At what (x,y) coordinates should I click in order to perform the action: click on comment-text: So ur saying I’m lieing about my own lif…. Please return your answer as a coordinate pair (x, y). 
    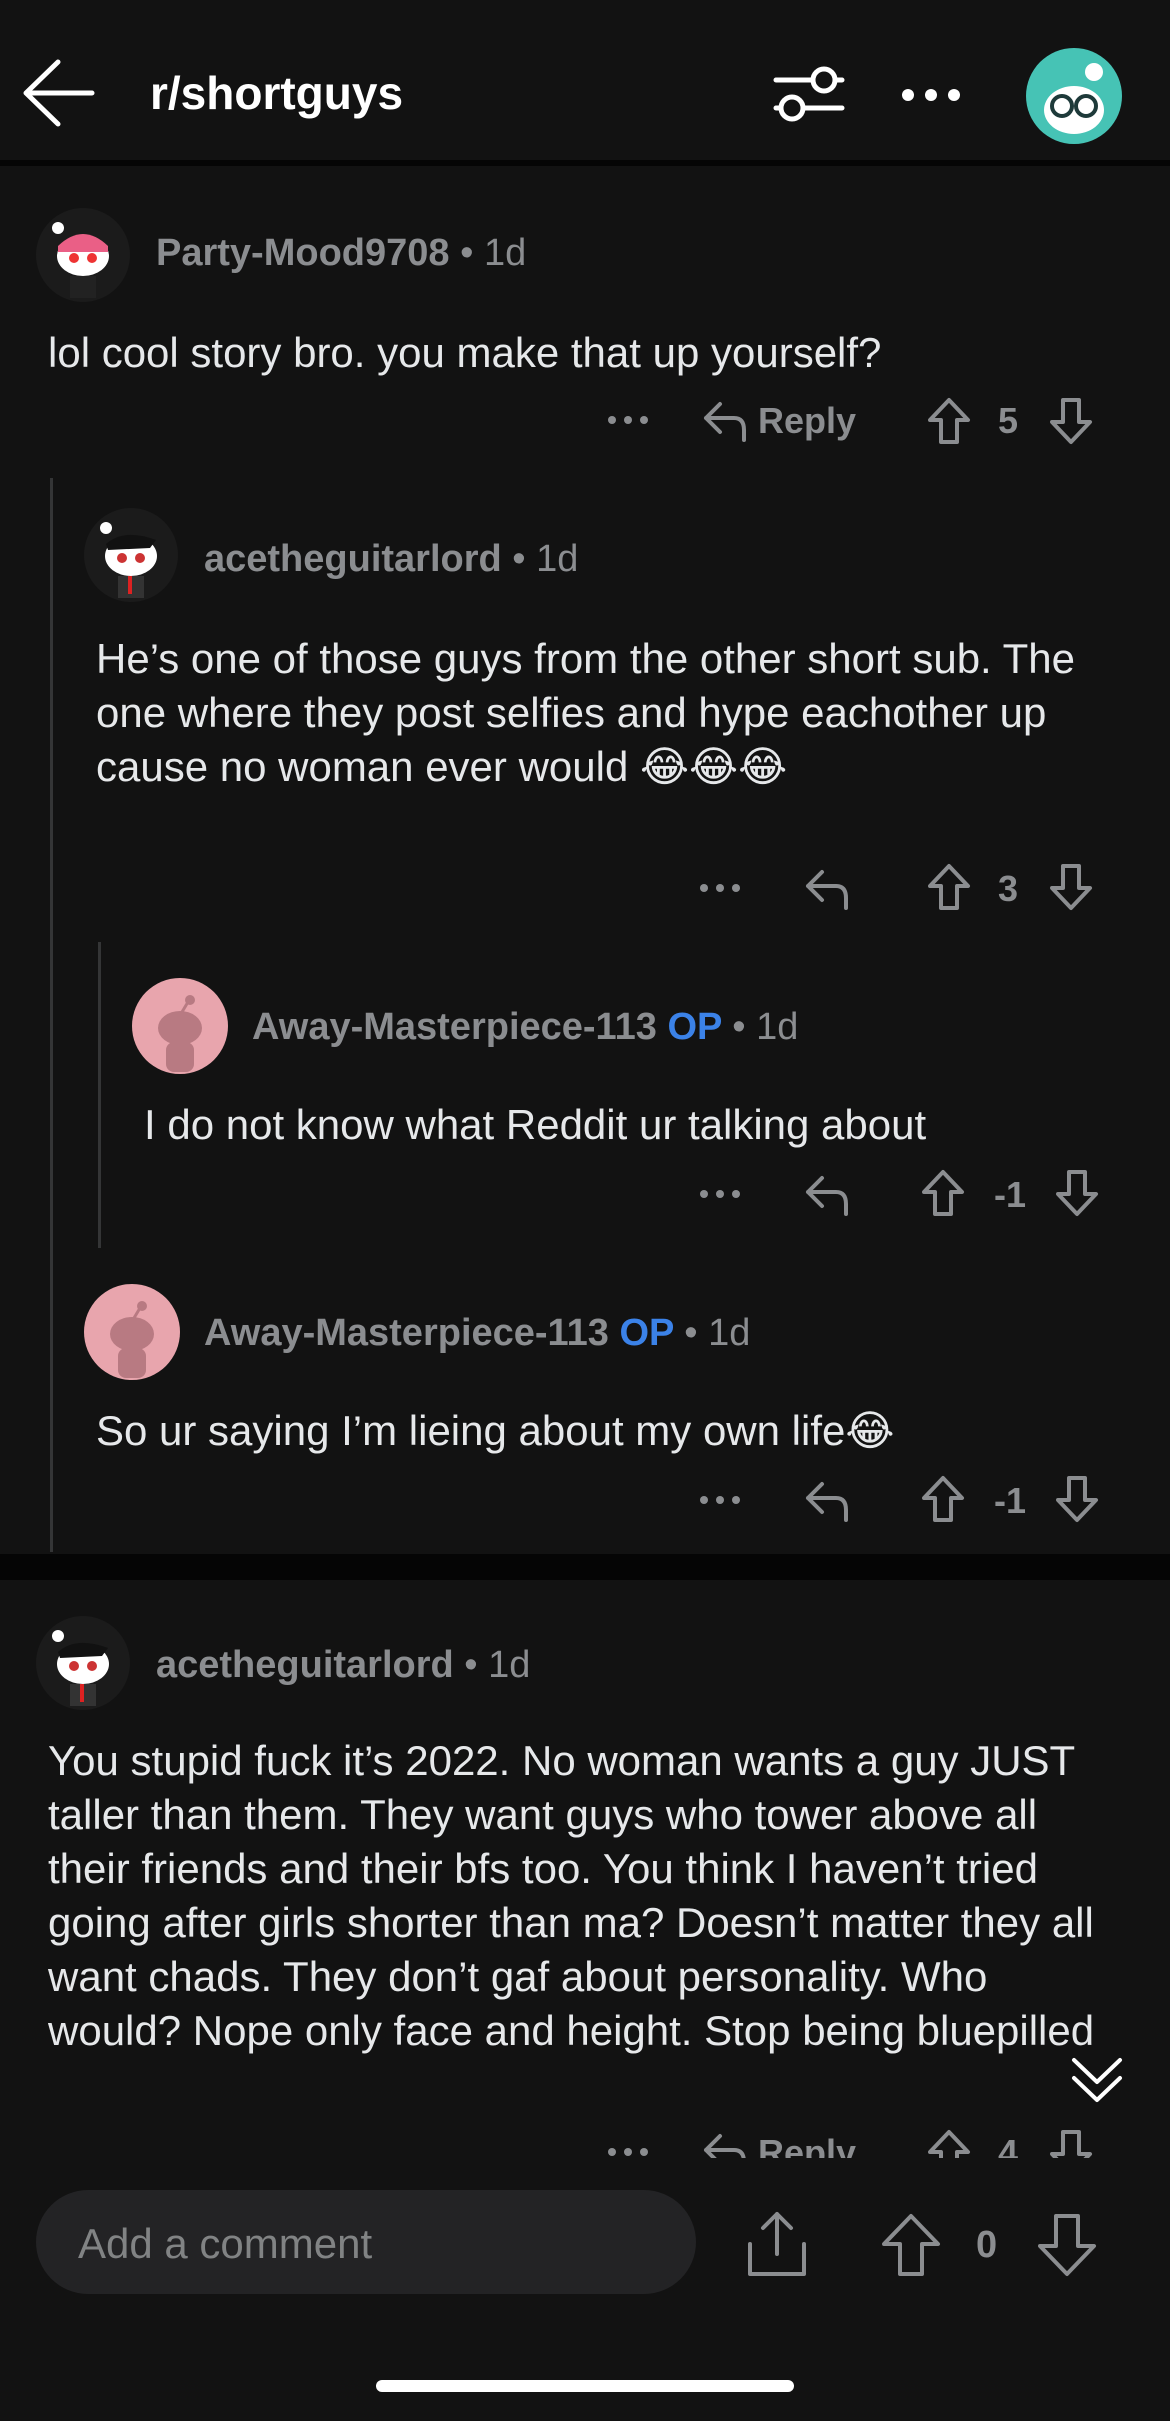
    Looking at the image, I should click on (495, 1430).